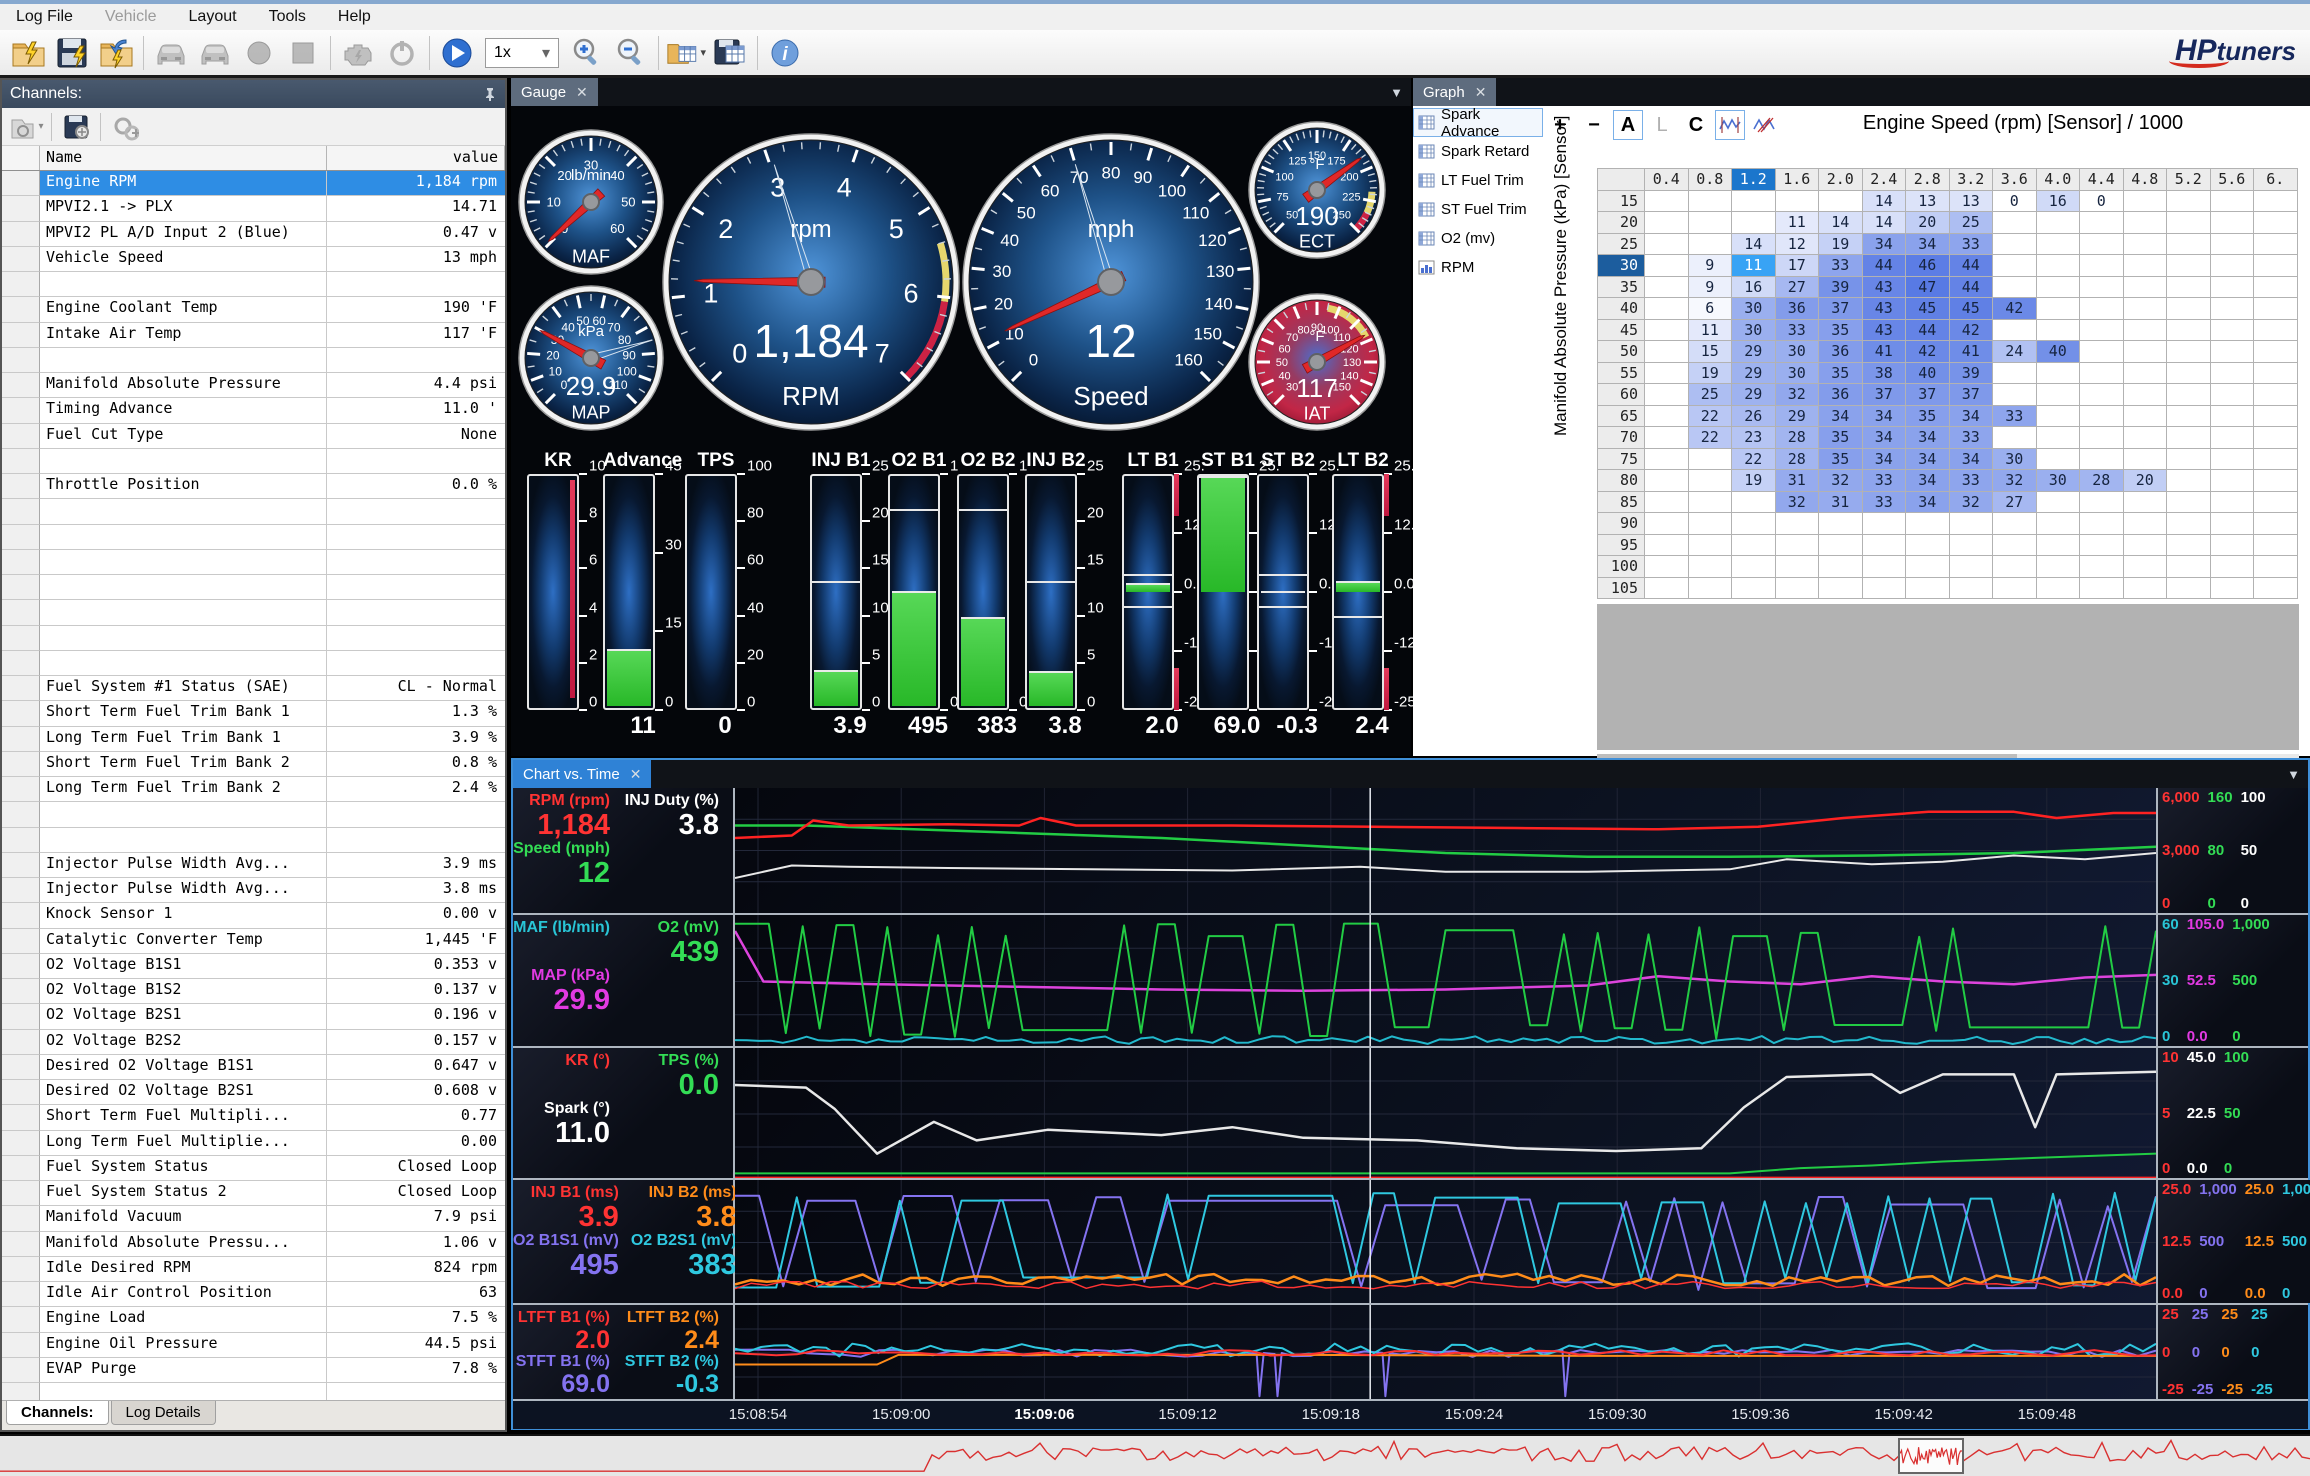 This screenshot has width=2310, height=1476. What do you see at coordinates (587, 53) in the screenshot?
I see `zoom-in-button` at bounding box center [587, 53].